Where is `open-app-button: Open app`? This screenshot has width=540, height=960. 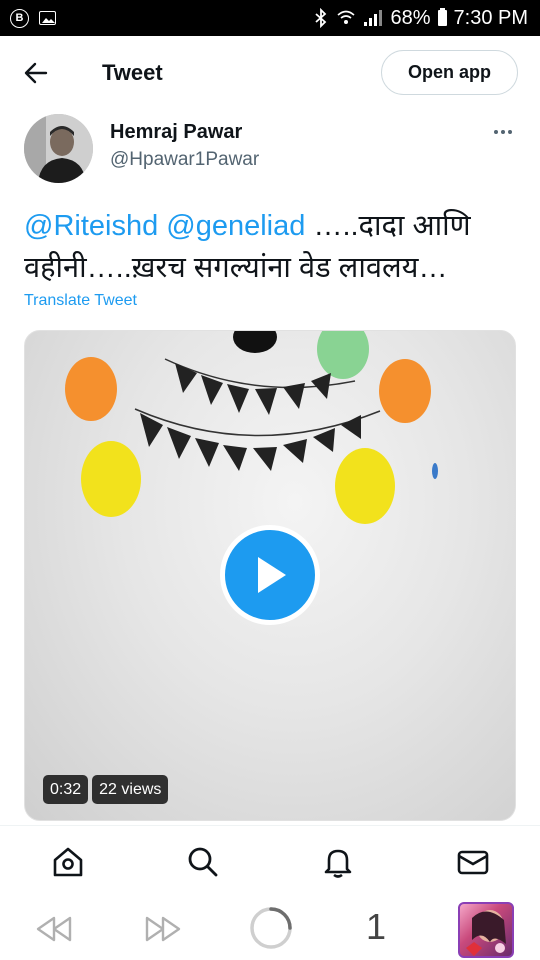
open-app-button: Open app is located at coordinates (449, 72).